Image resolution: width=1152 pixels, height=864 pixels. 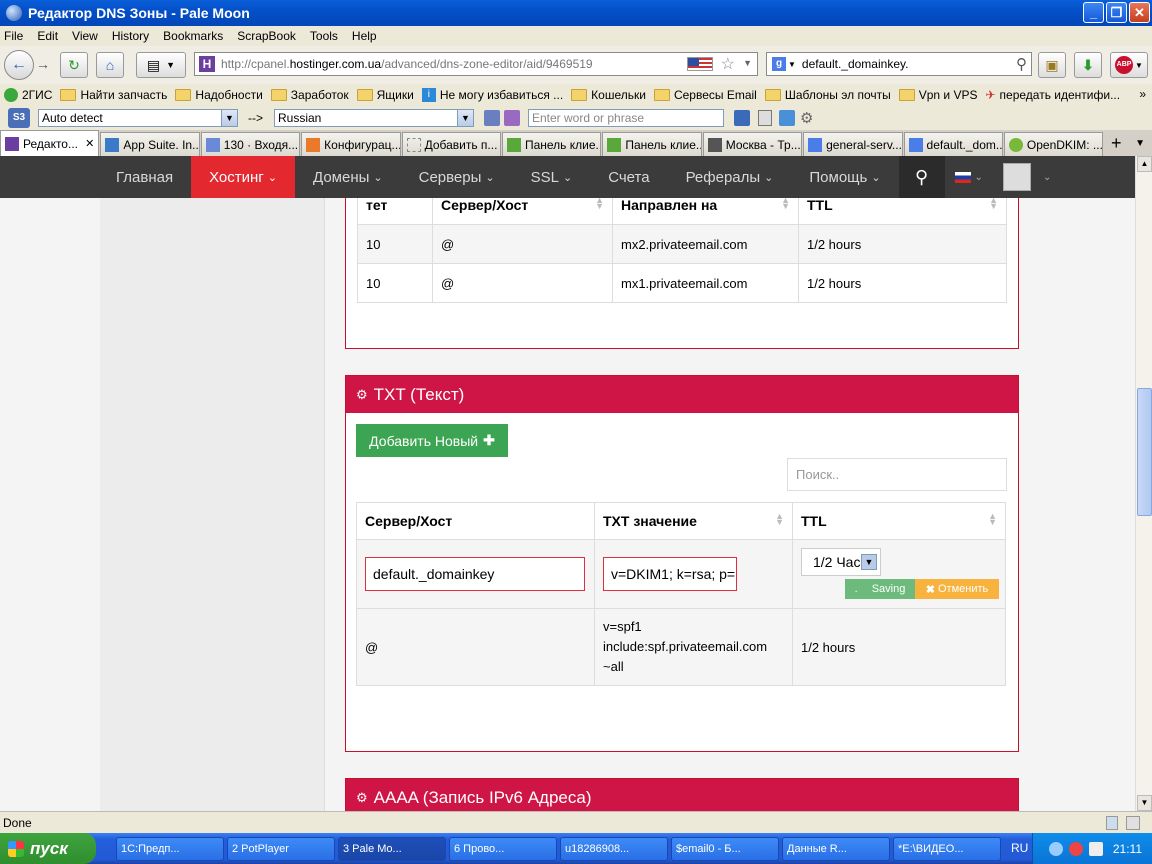 I want to click on host-input: default._domainkey, so click(x=475, y=574).